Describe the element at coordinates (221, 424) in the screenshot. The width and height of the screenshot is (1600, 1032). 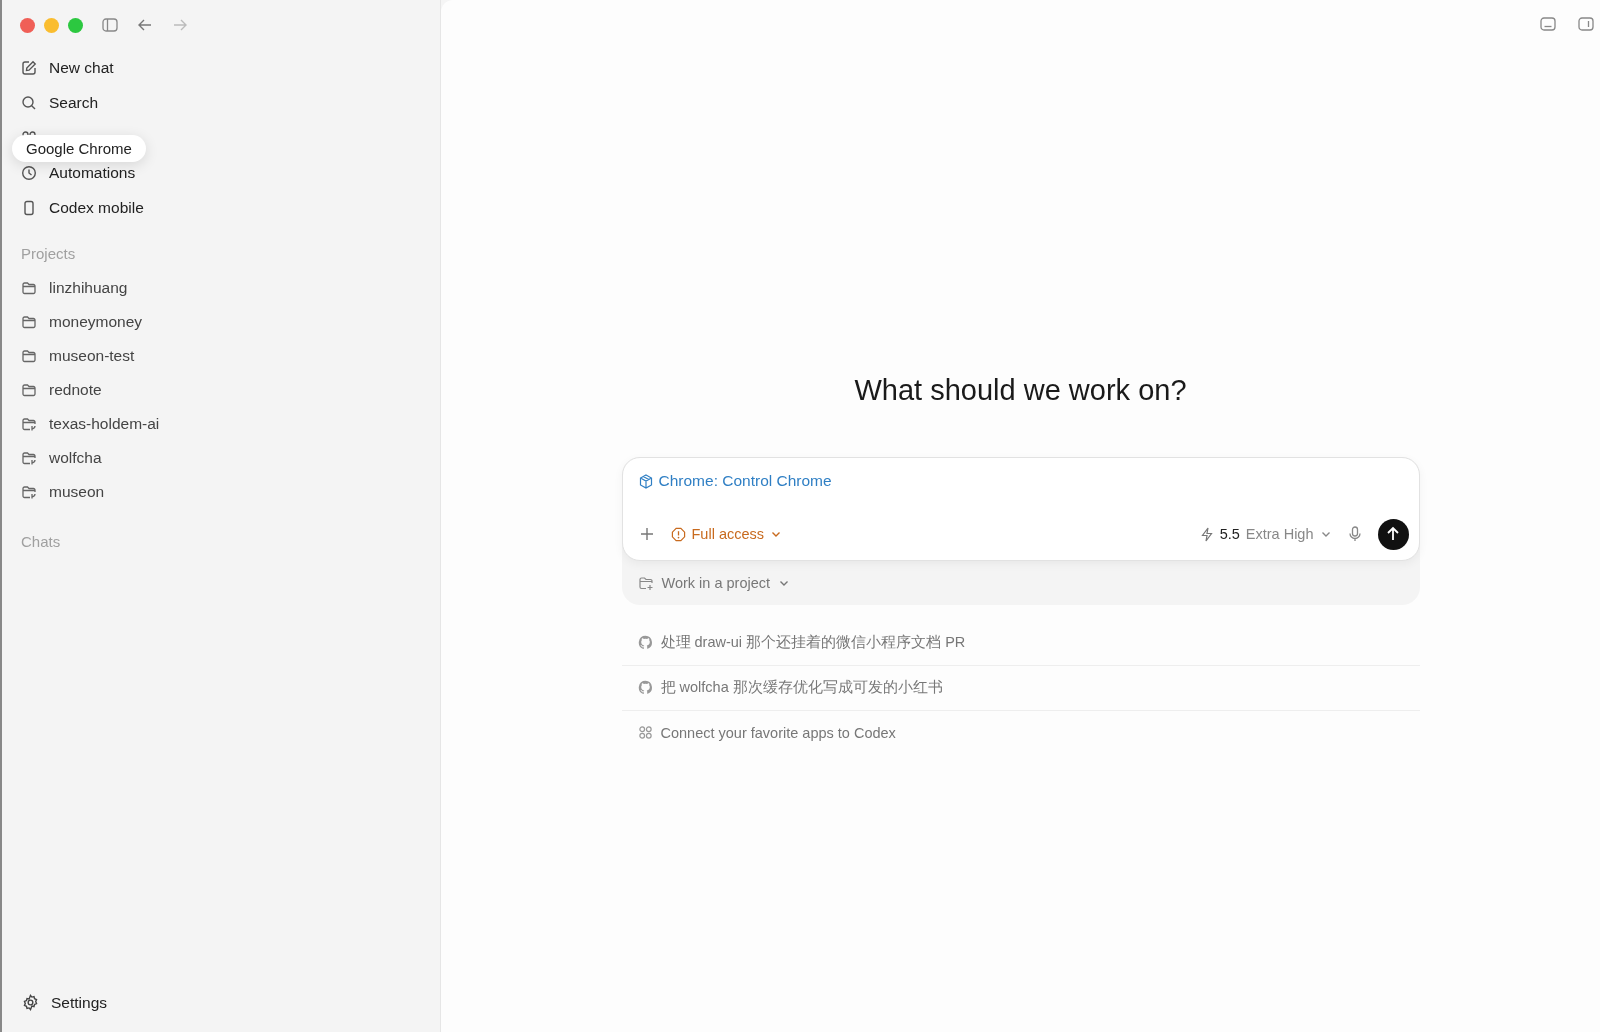
I see `project-item: texas-holdem-ai` at that location.